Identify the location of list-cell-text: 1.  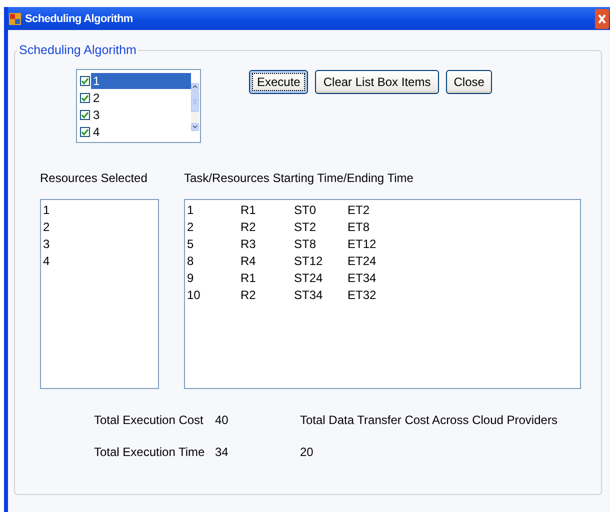
(191, 210).